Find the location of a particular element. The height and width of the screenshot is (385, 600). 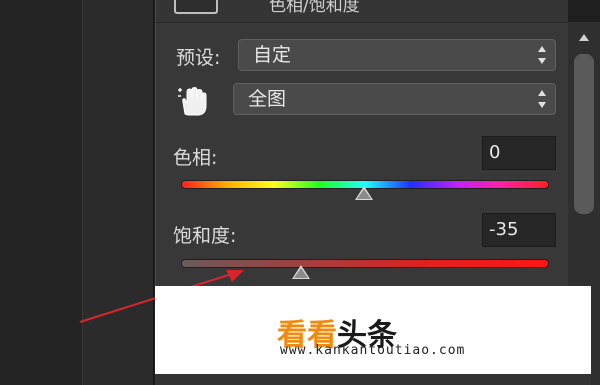

watermark-url: www.kankantoutiao.com is located at coordinates (373, 350).